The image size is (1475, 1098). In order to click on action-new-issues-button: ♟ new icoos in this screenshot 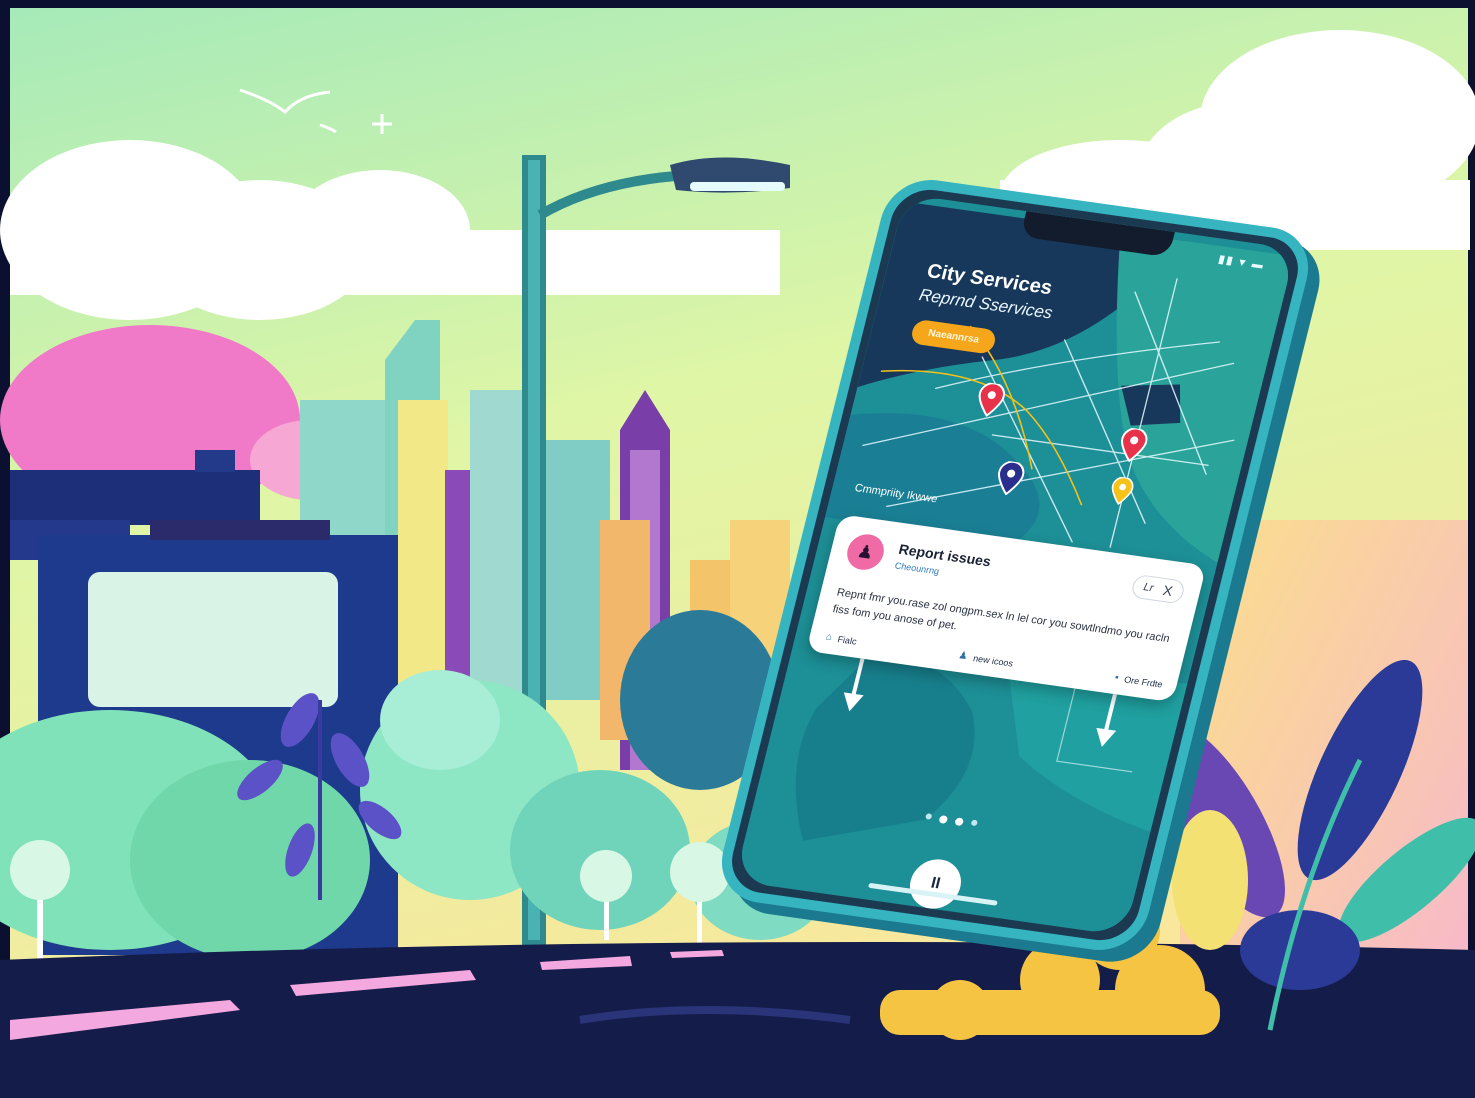, I will do `click(985, 659)`.